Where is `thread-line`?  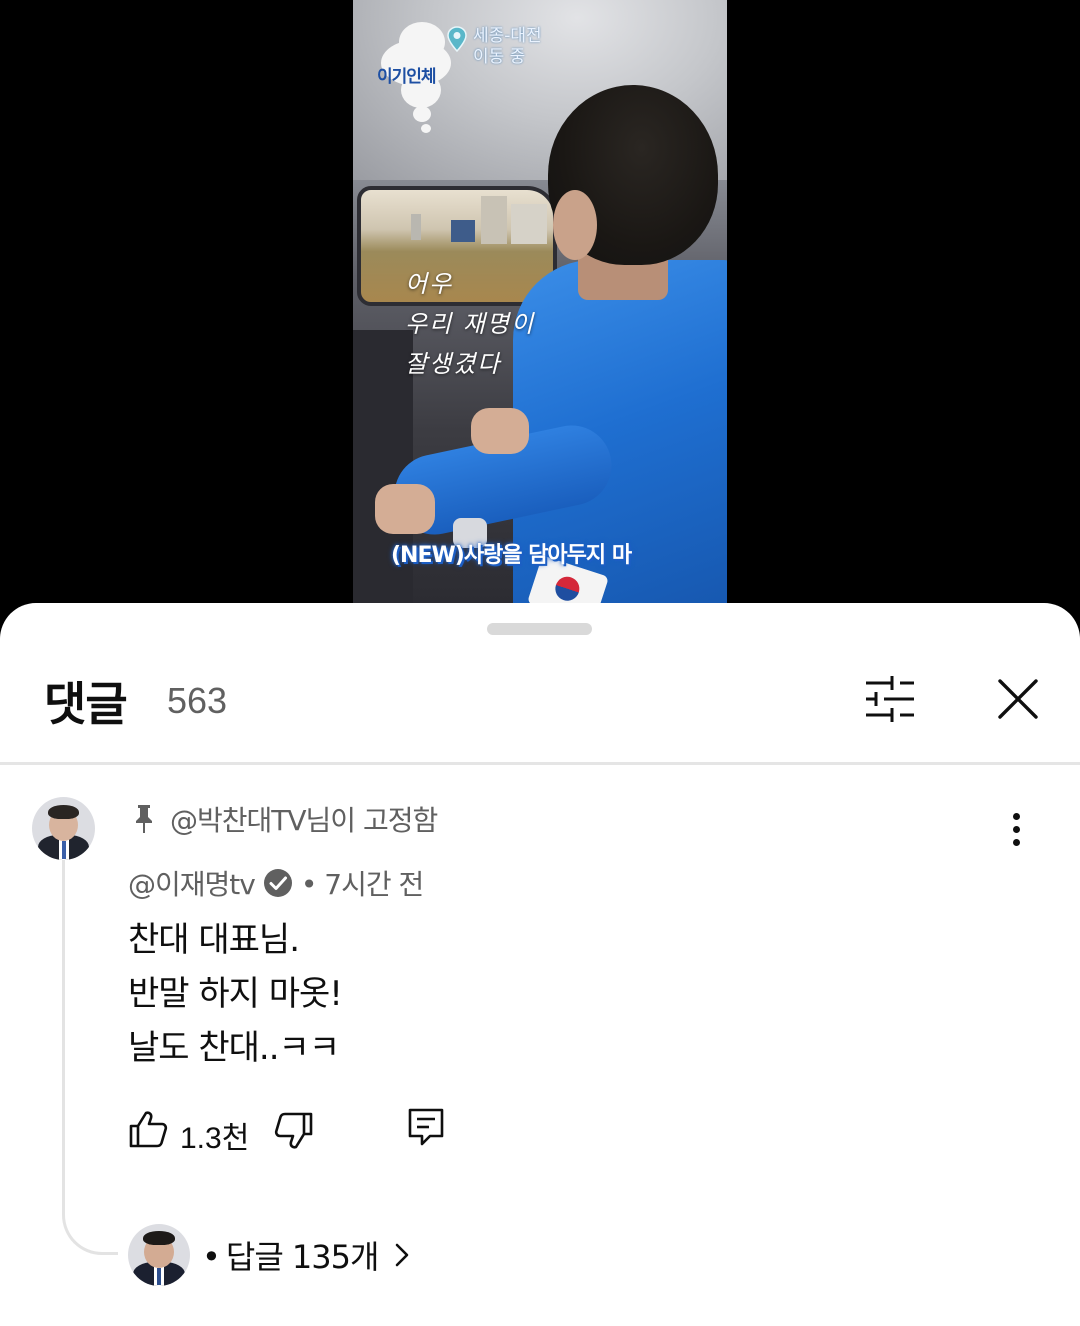 thread-line is located at coordinates (90, 1045).